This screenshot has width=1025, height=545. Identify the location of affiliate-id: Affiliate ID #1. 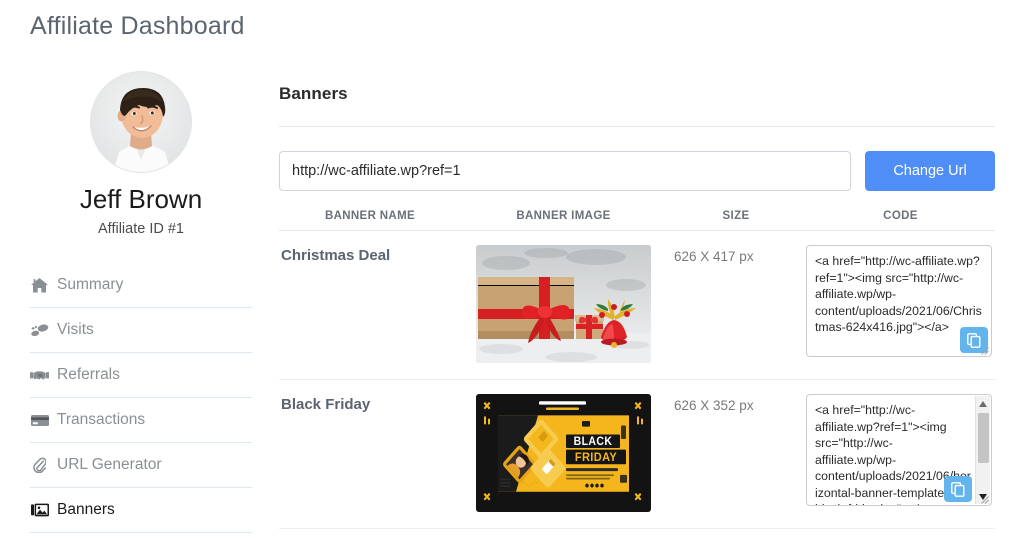
(141, 229).